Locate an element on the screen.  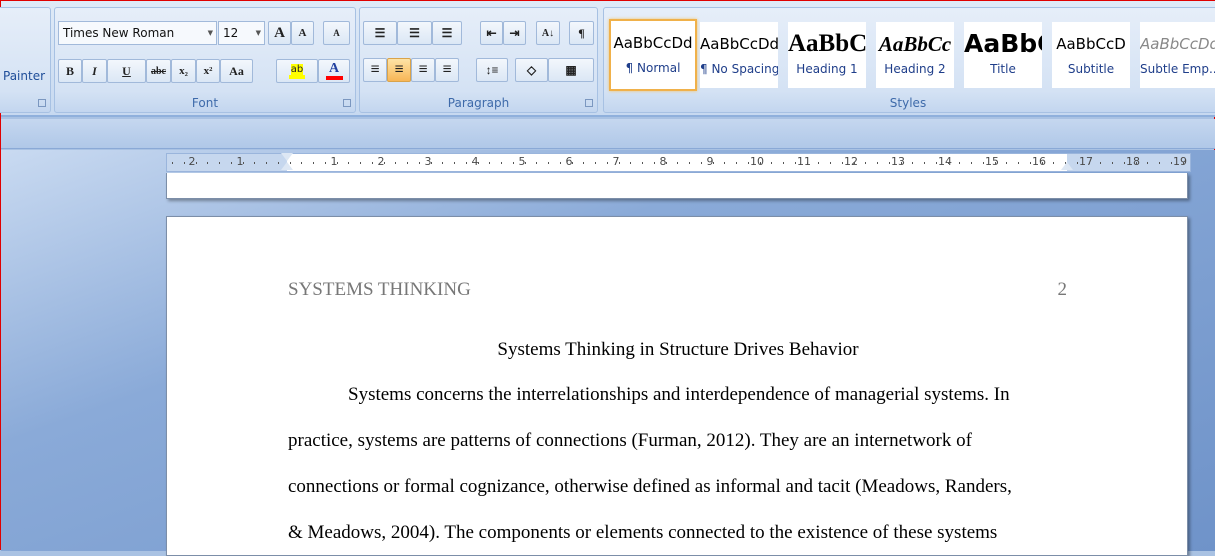
ruler-label: 12 is located at coordinates (851, 161).